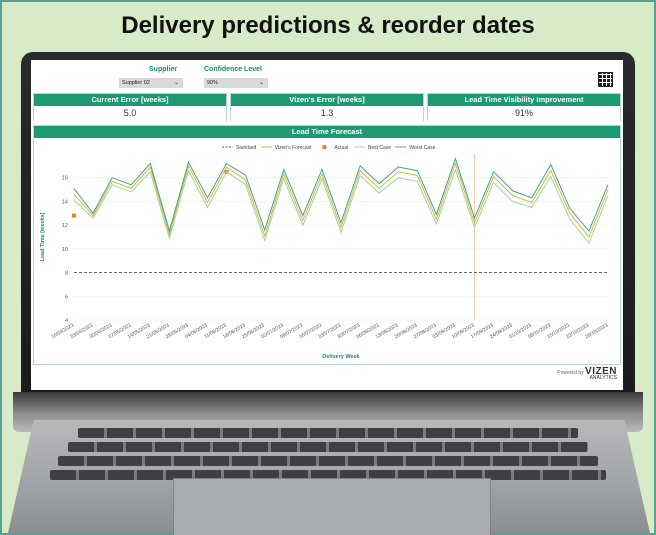 Image resolution: width=656 pixels, height=535 pixels. I want to click on y-tick-label: 8, so click(66, 274).